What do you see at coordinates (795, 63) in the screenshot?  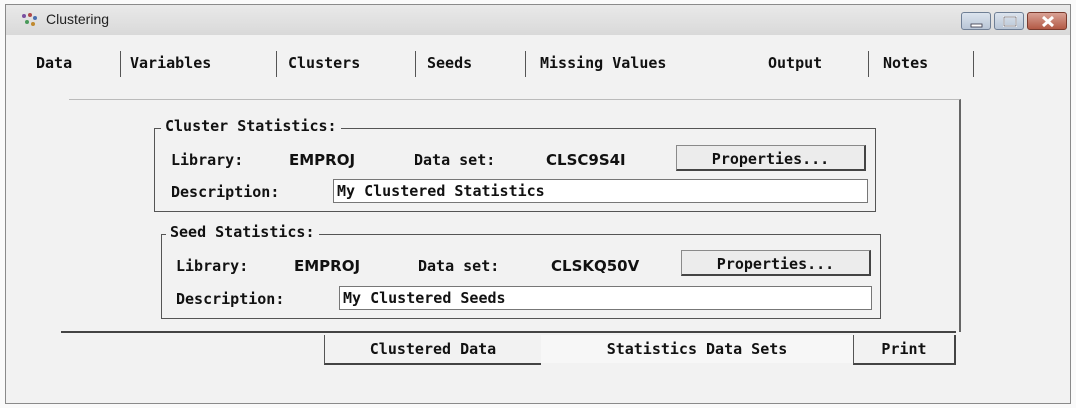 I see `tab-output: Output` at bounding box center [795, 63].